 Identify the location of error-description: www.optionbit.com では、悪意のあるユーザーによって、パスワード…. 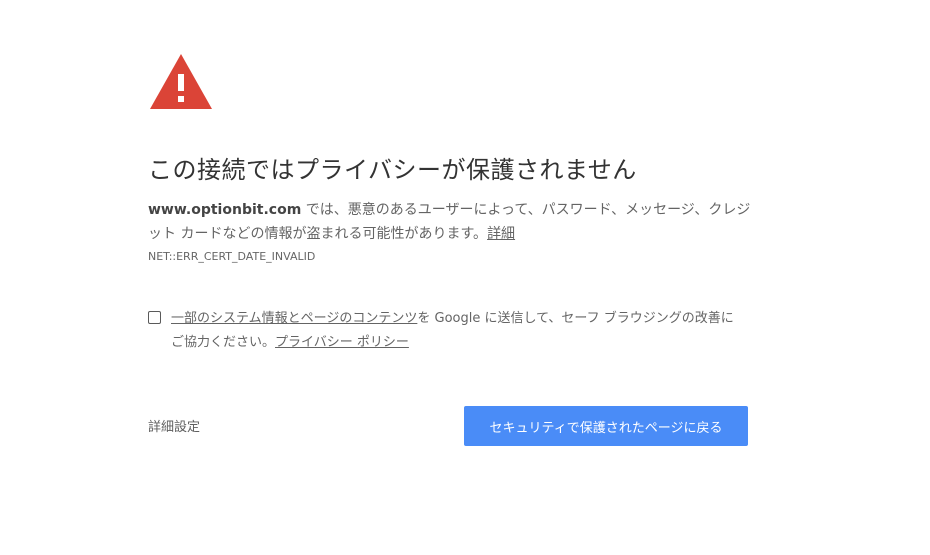
(453, 222).